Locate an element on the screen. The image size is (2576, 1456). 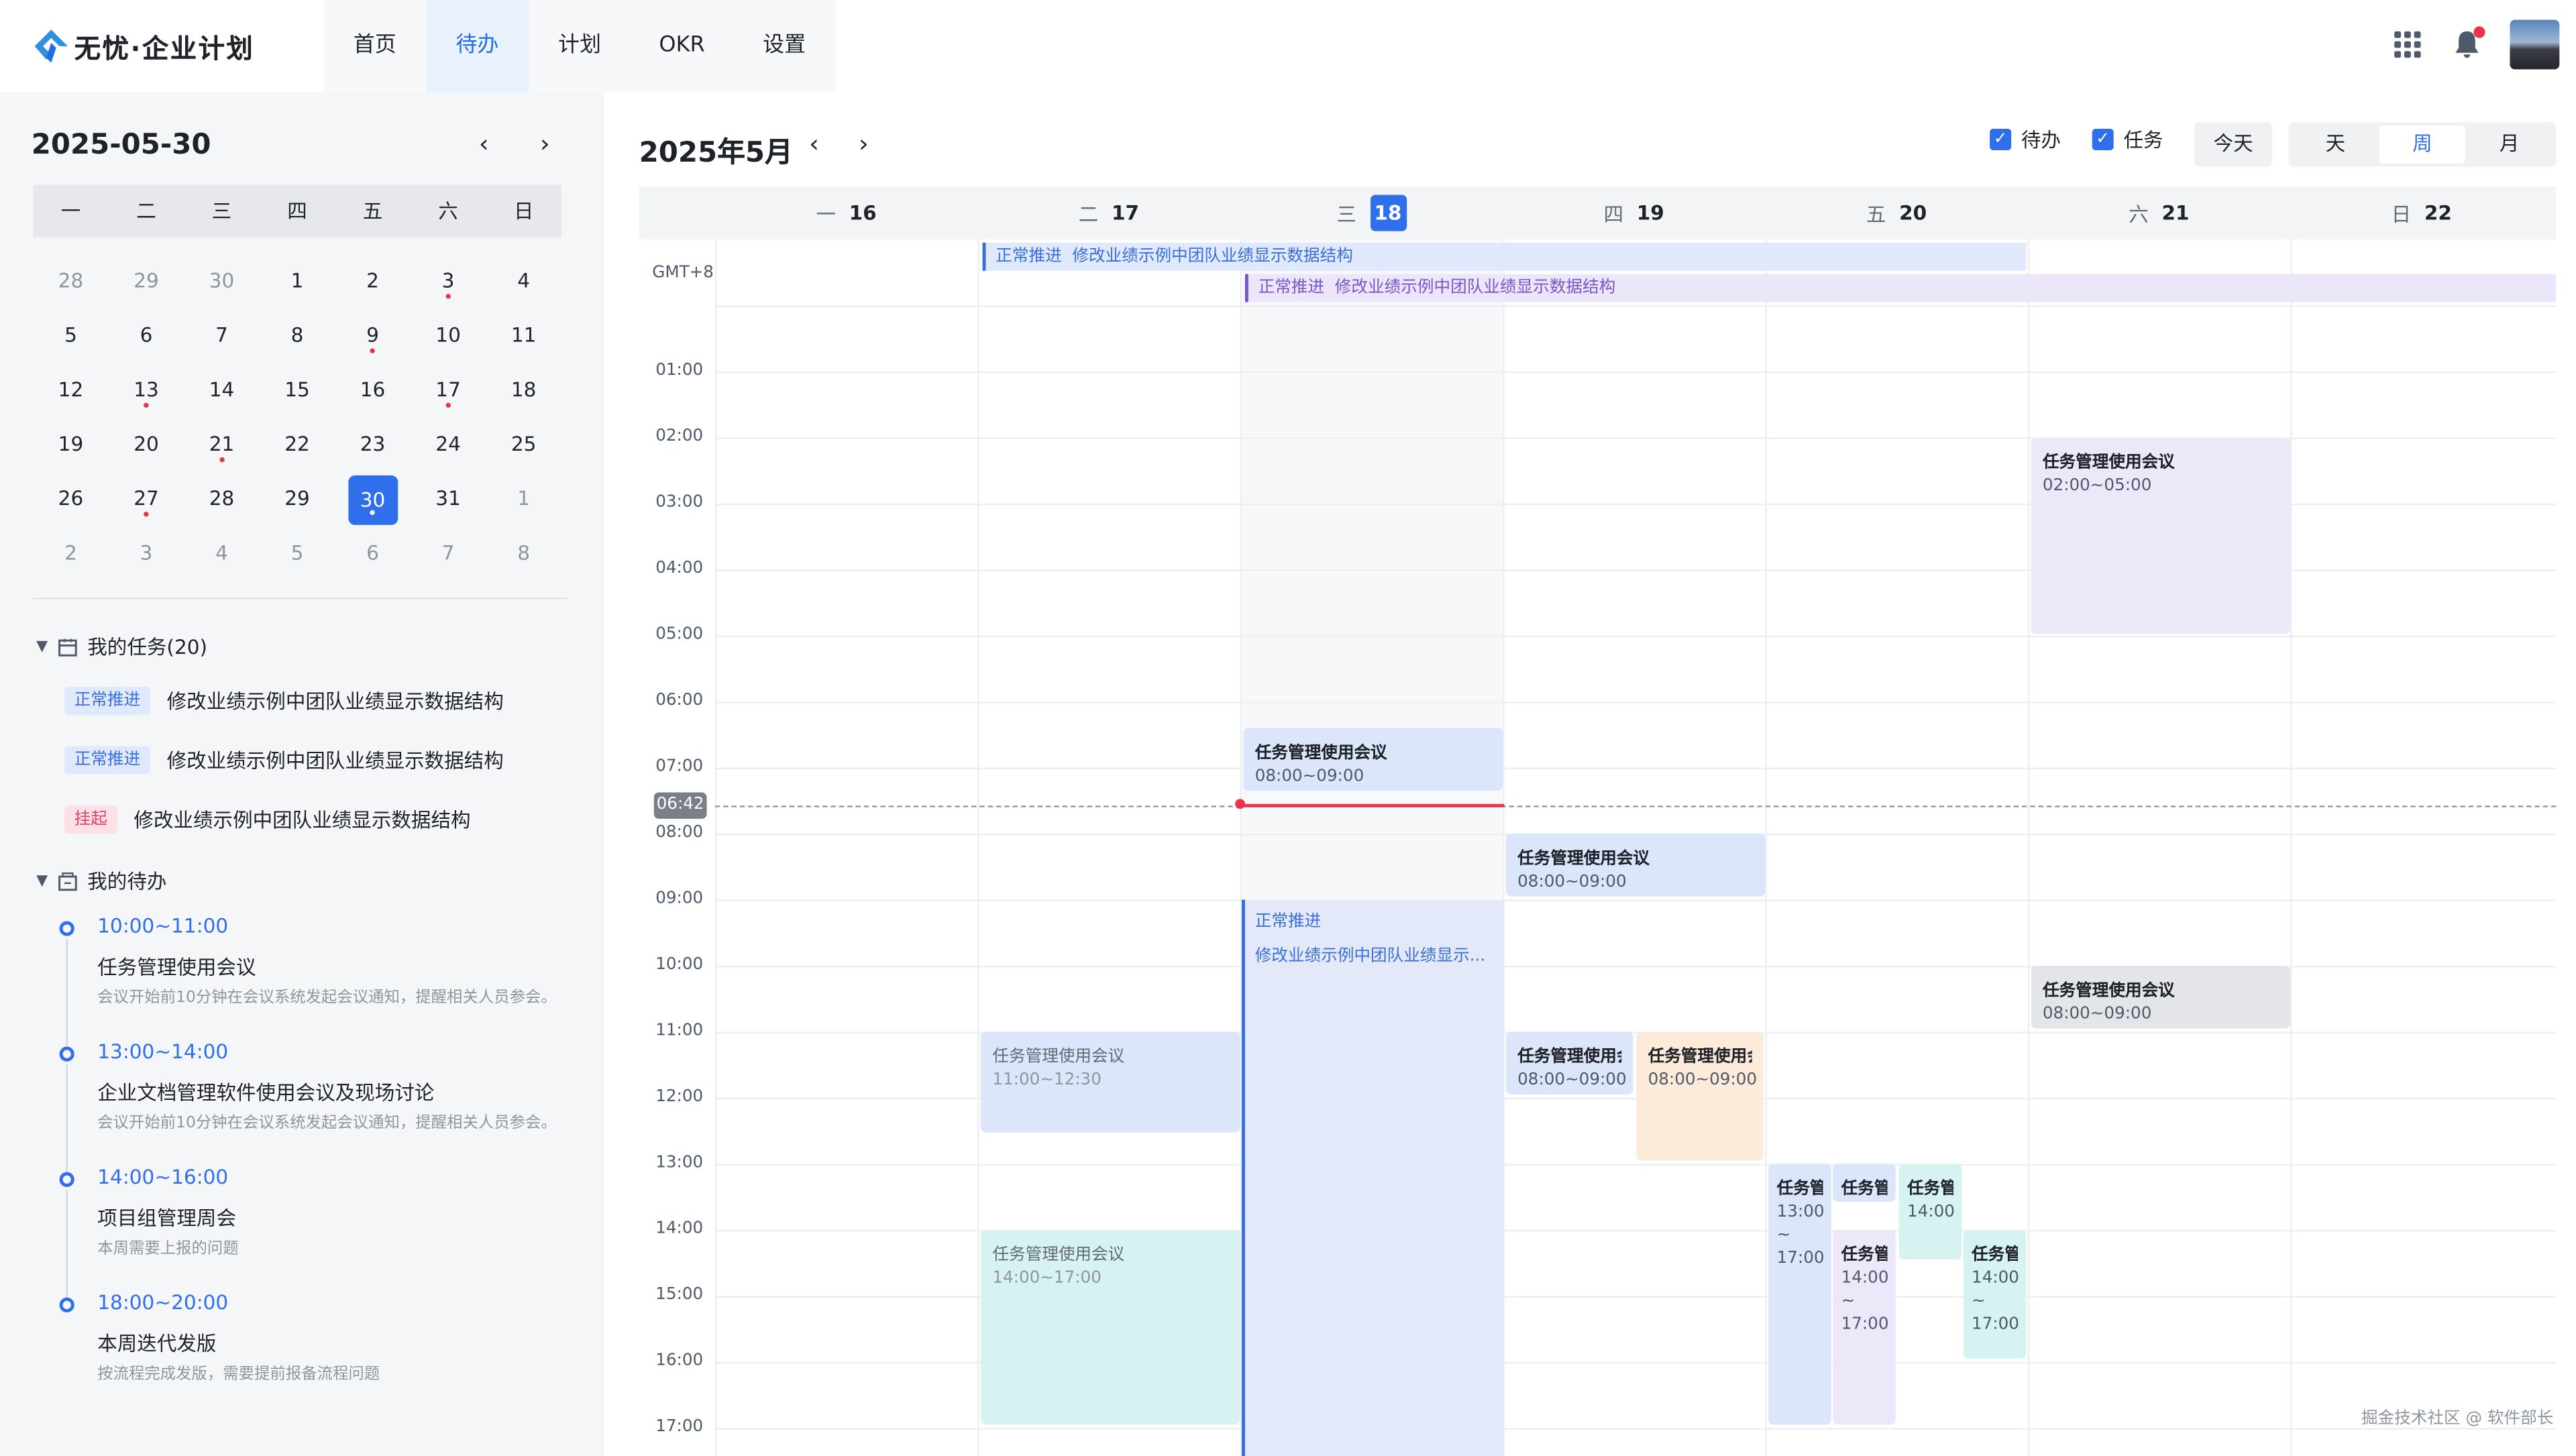
mini-day: 25 is located at coordinates (523, 445).